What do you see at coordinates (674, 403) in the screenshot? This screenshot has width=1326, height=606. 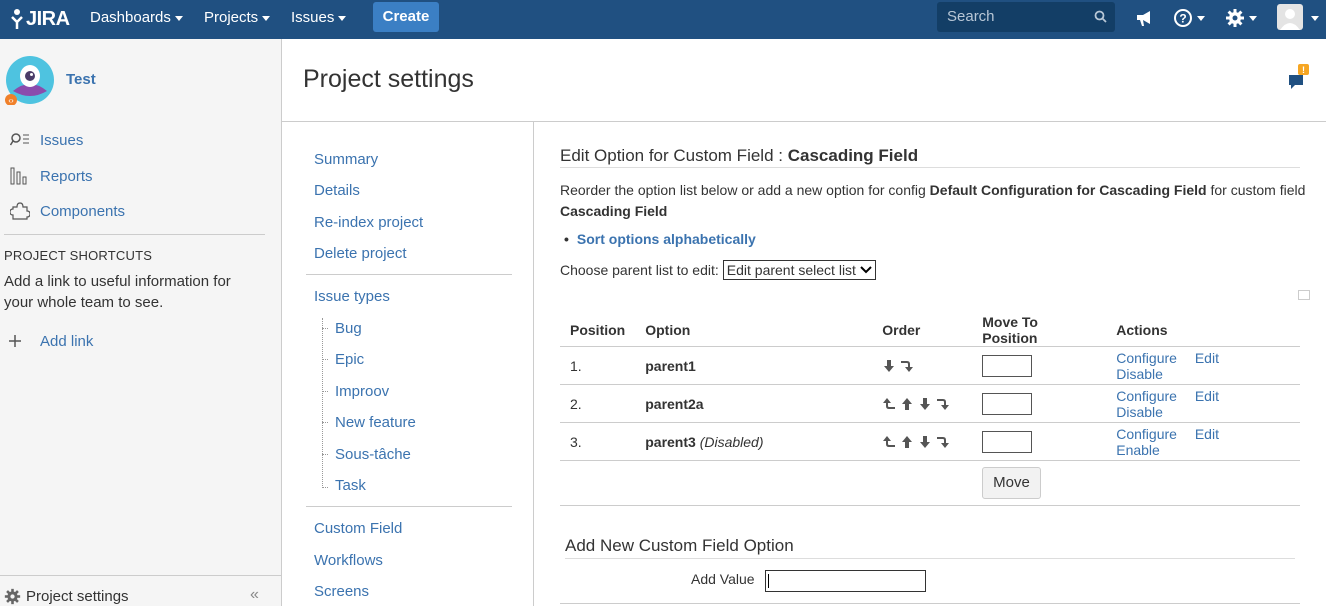 I see `option-name: parent2a` at bounding box center [674, 403].